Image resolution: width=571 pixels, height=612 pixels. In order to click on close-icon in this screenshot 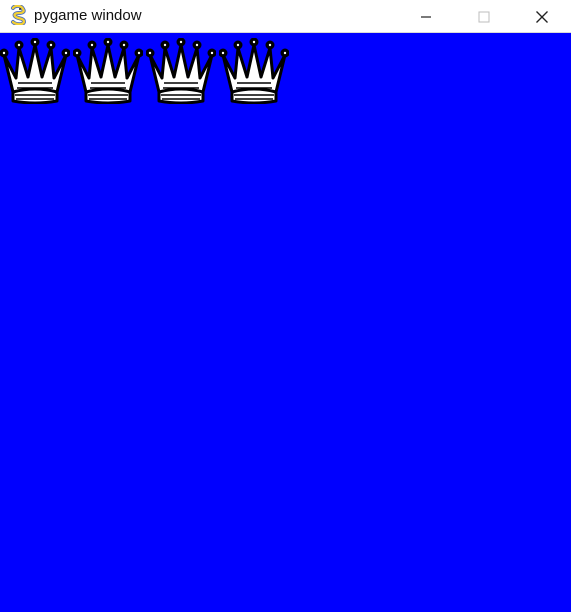, I will do `click(542, 17)`.